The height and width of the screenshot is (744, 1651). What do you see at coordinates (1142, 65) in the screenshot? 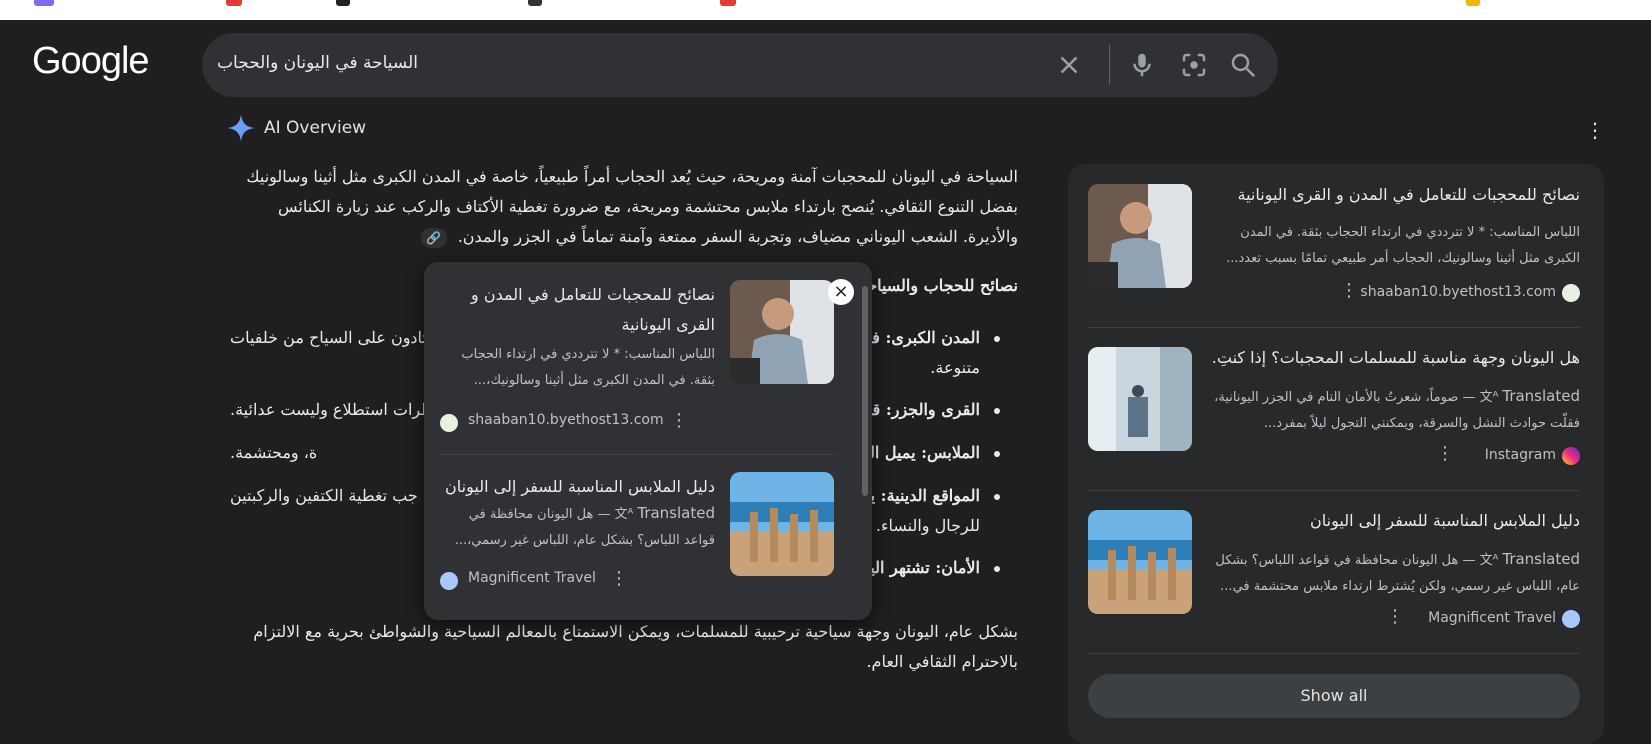
I see `microphone-icon` at bounding box center [1142, 65].